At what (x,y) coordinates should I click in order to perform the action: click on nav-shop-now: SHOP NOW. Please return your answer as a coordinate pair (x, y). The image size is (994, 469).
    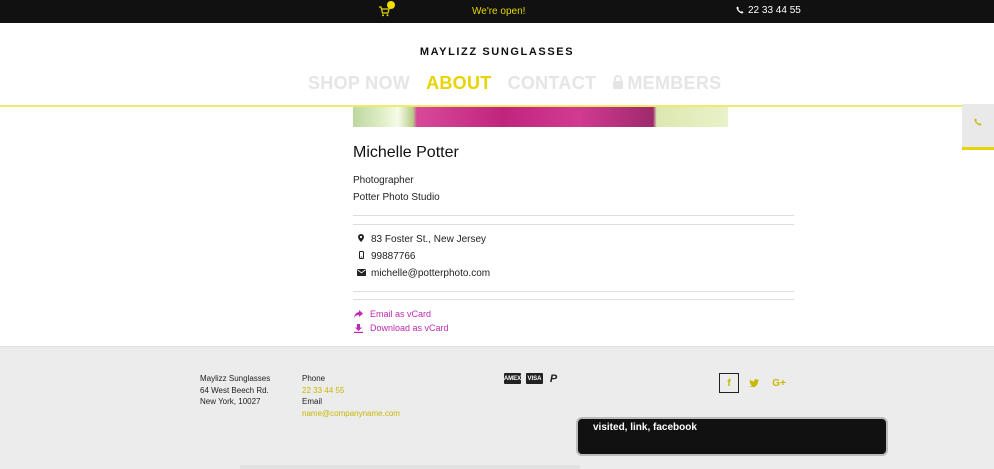
    Looking at the image, I should click on (359, 83).